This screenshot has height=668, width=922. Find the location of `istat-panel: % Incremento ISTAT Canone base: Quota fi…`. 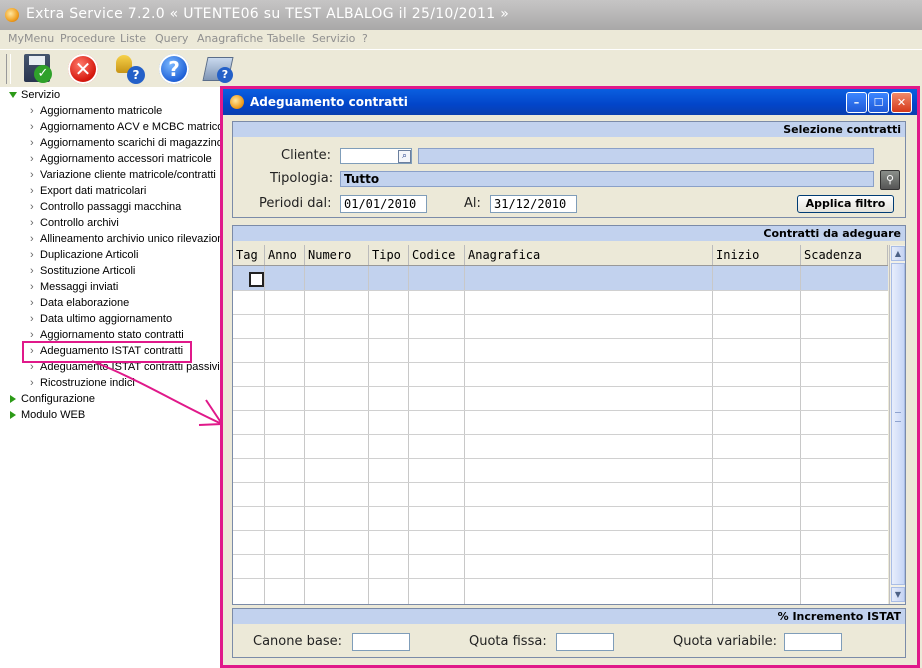

istat-panel: % Incremento ISTAT Canone base: Quota fi… is located at coordinates (569, 633).